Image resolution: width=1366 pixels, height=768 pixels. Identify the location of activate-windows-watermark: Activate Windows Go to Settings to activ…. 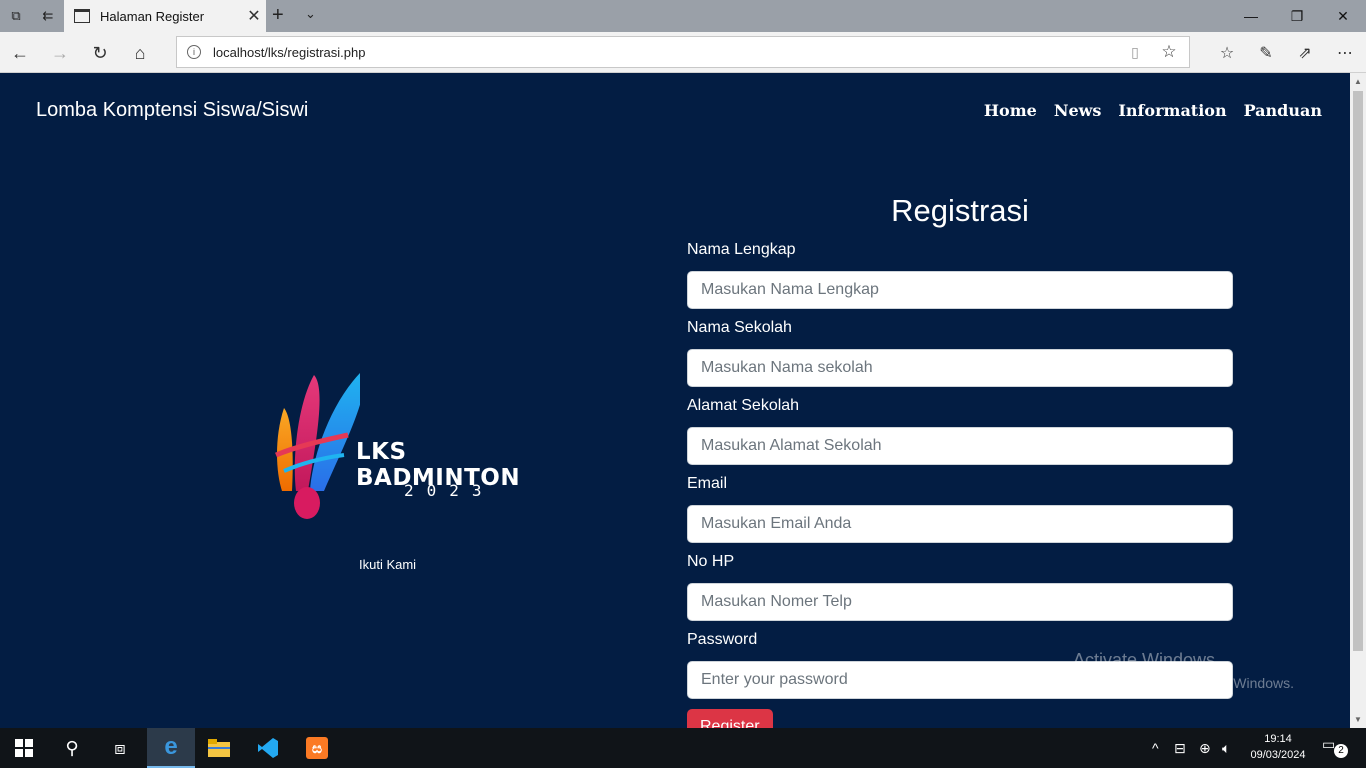
(1183, 670).